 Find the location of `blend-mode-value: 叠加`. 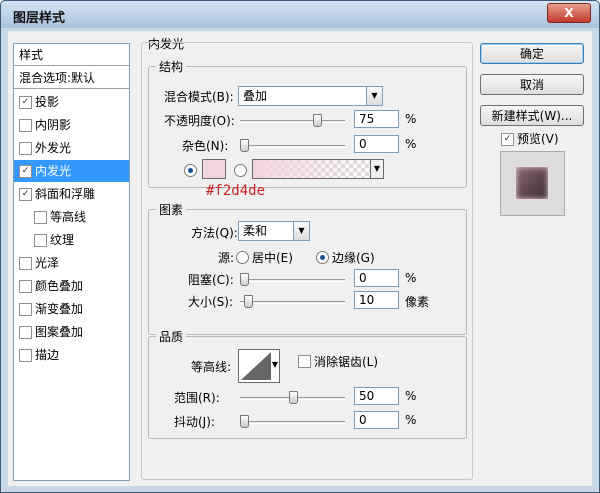

blend-mode-value: 叠加 is located at coordinates (255, 96).